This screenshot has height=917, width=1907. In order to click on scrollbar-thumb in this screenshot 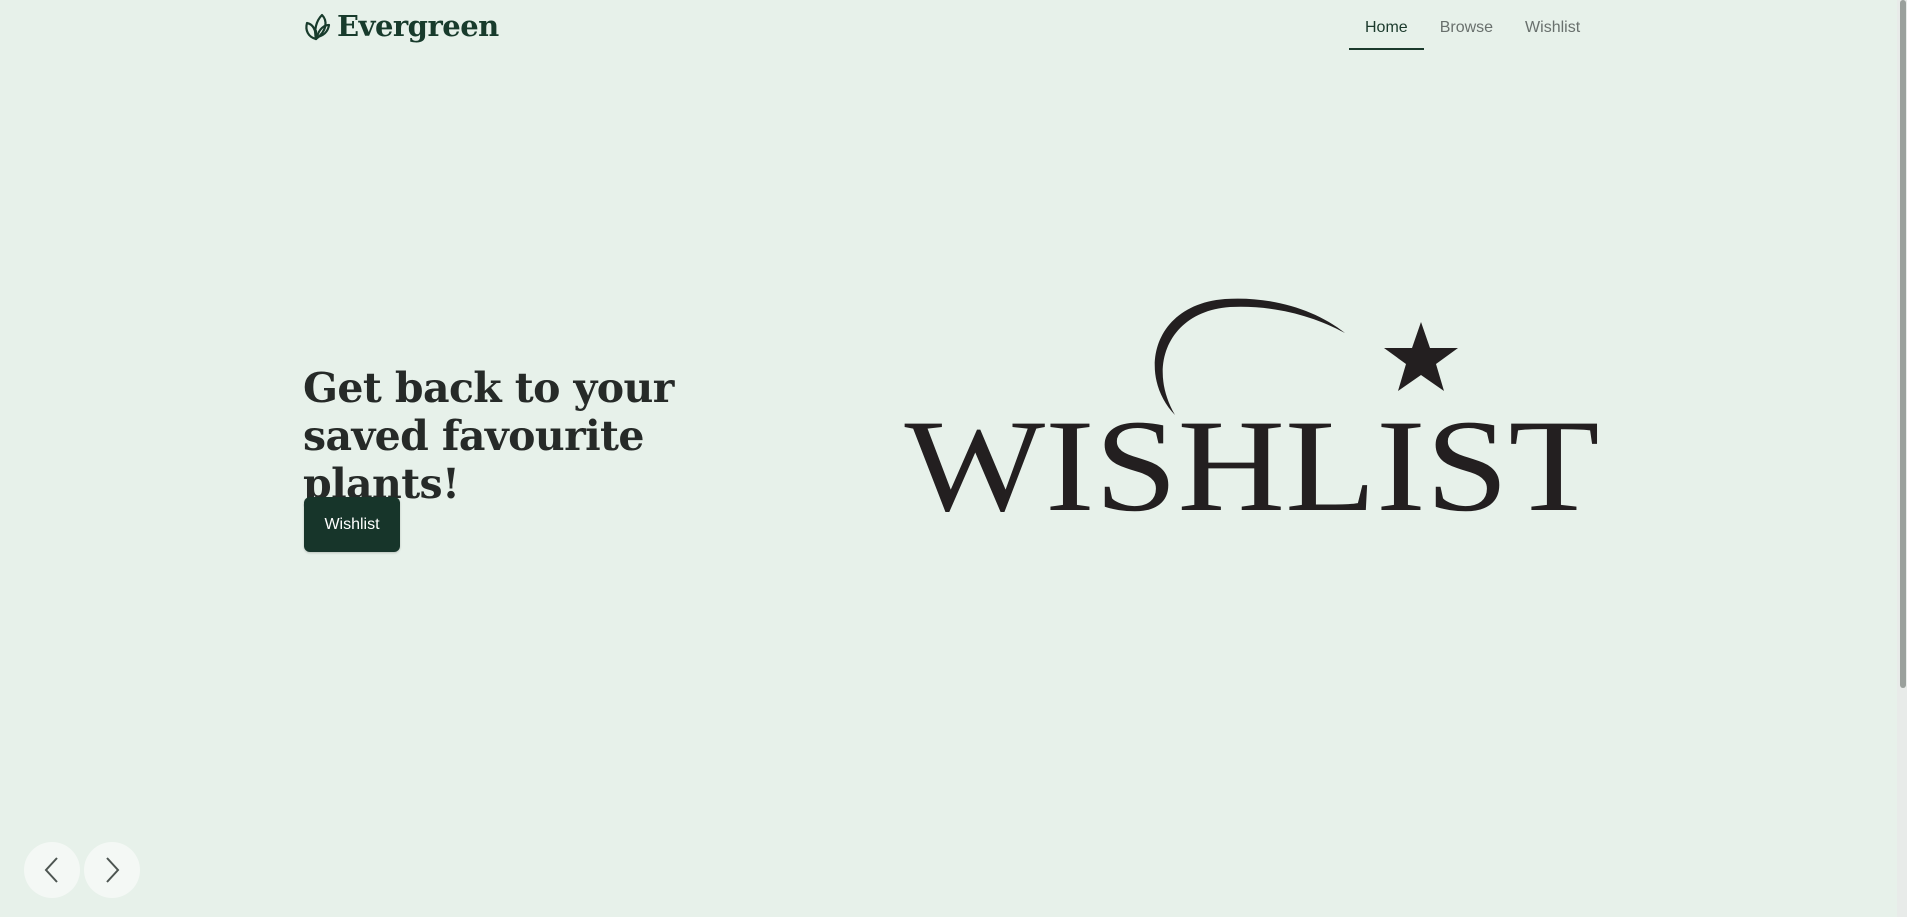, I will do `click(1903, 344)`.